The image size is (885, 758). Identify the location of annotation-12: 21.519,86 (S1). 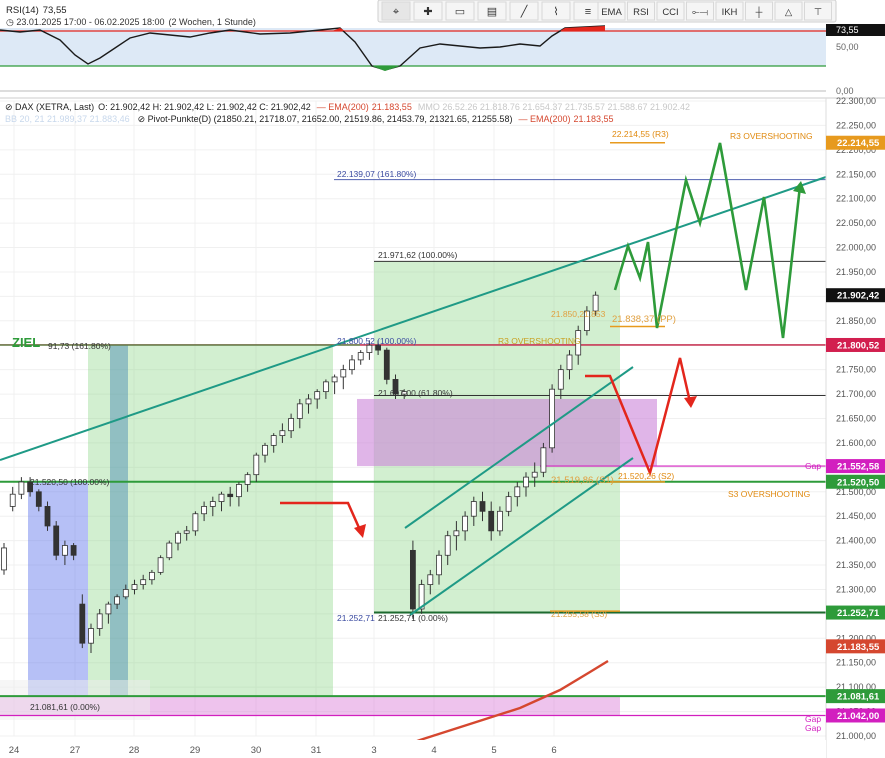
(582, 480).